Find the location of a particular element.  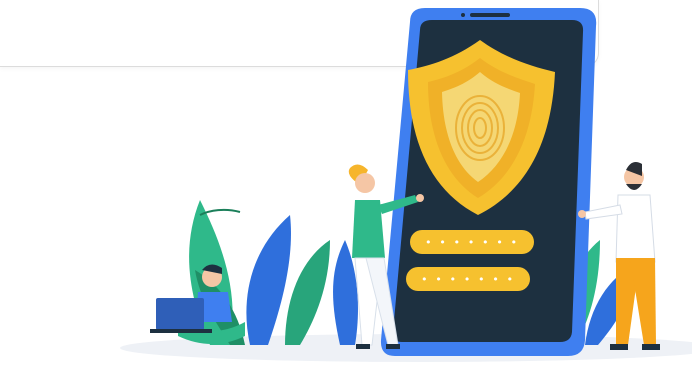

password-field-2: • • • • • • • is located at coordinates (468, 279).